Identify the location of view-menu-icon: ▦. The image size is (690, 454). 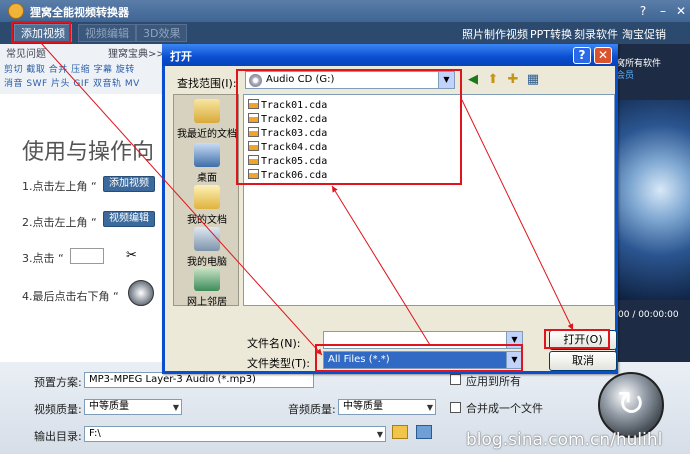
(533, 80).